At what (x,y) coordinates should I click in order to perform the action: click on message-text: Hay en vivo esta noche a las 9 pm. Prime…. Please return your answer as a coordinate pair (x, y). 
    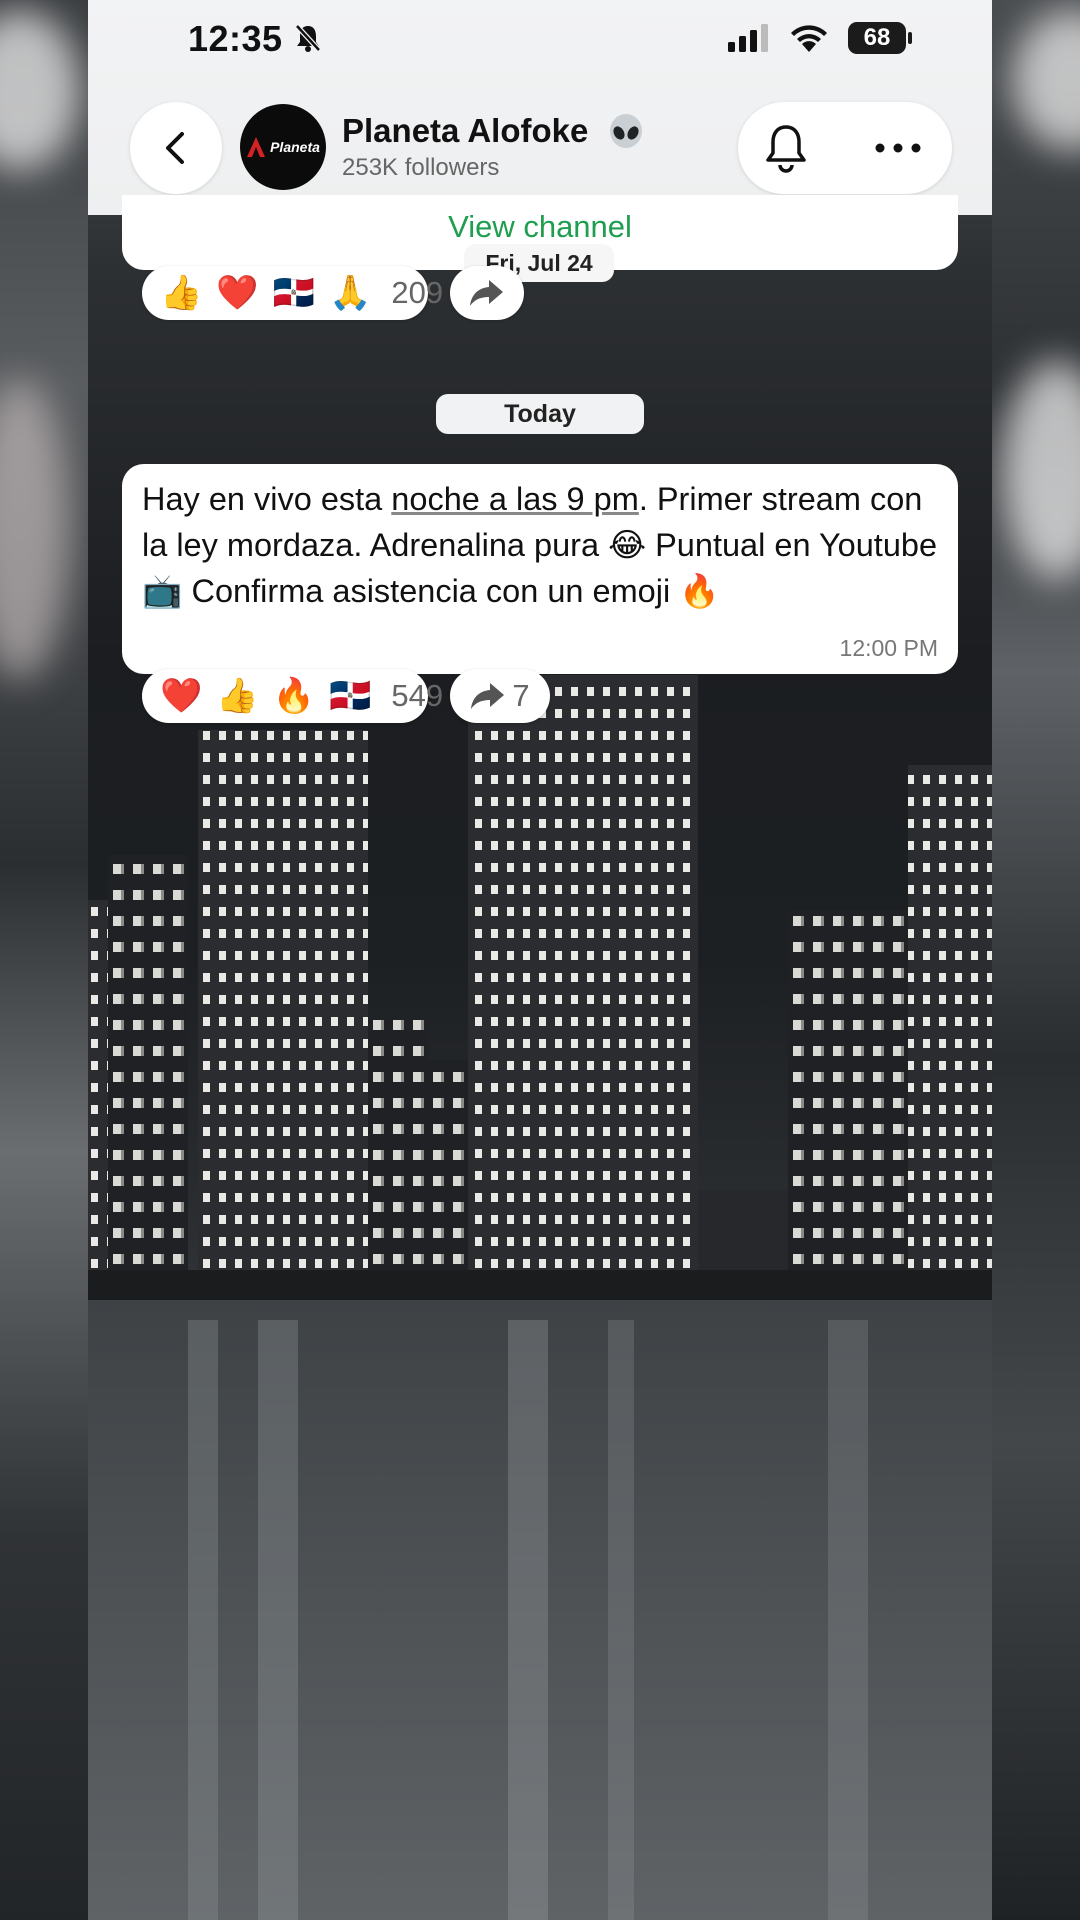
    Looking at the image, I should click on (540, 545).